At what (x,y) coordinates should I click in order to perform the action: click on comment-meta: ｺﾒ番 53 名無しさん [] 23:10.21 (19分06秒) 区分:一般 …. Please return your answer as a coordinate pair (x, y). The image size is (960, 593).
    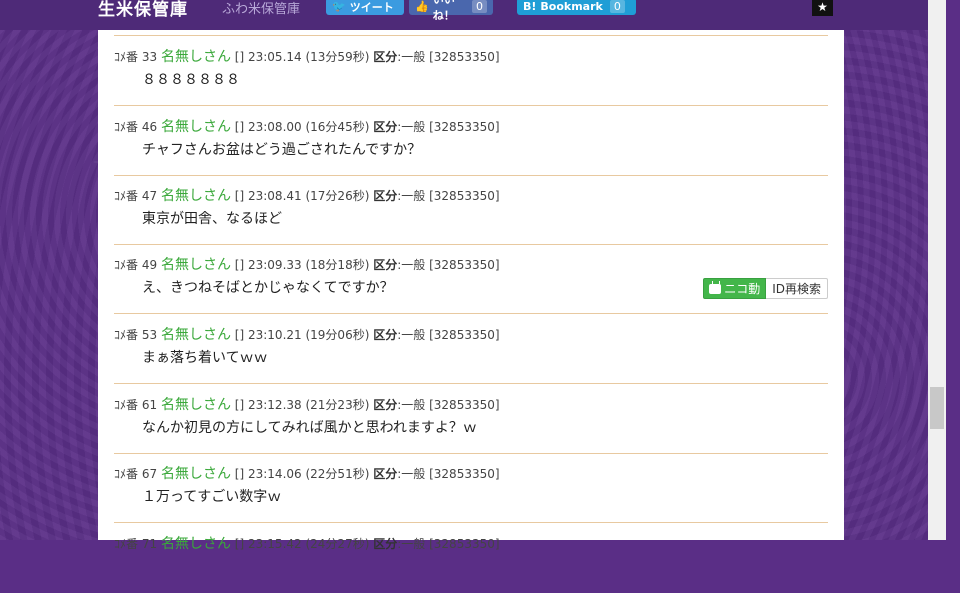
    Looking at the image, I should click on (307, 334).